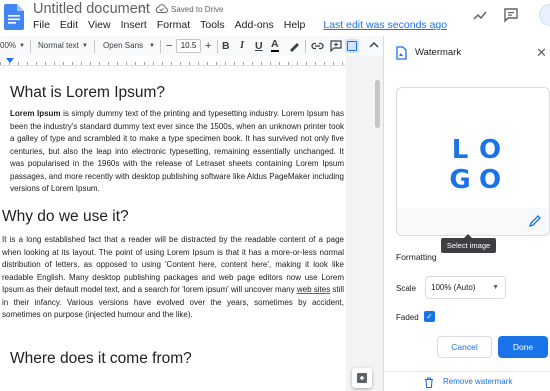  I want to click on panel-footer: Remove watermark, so click(467, 381).